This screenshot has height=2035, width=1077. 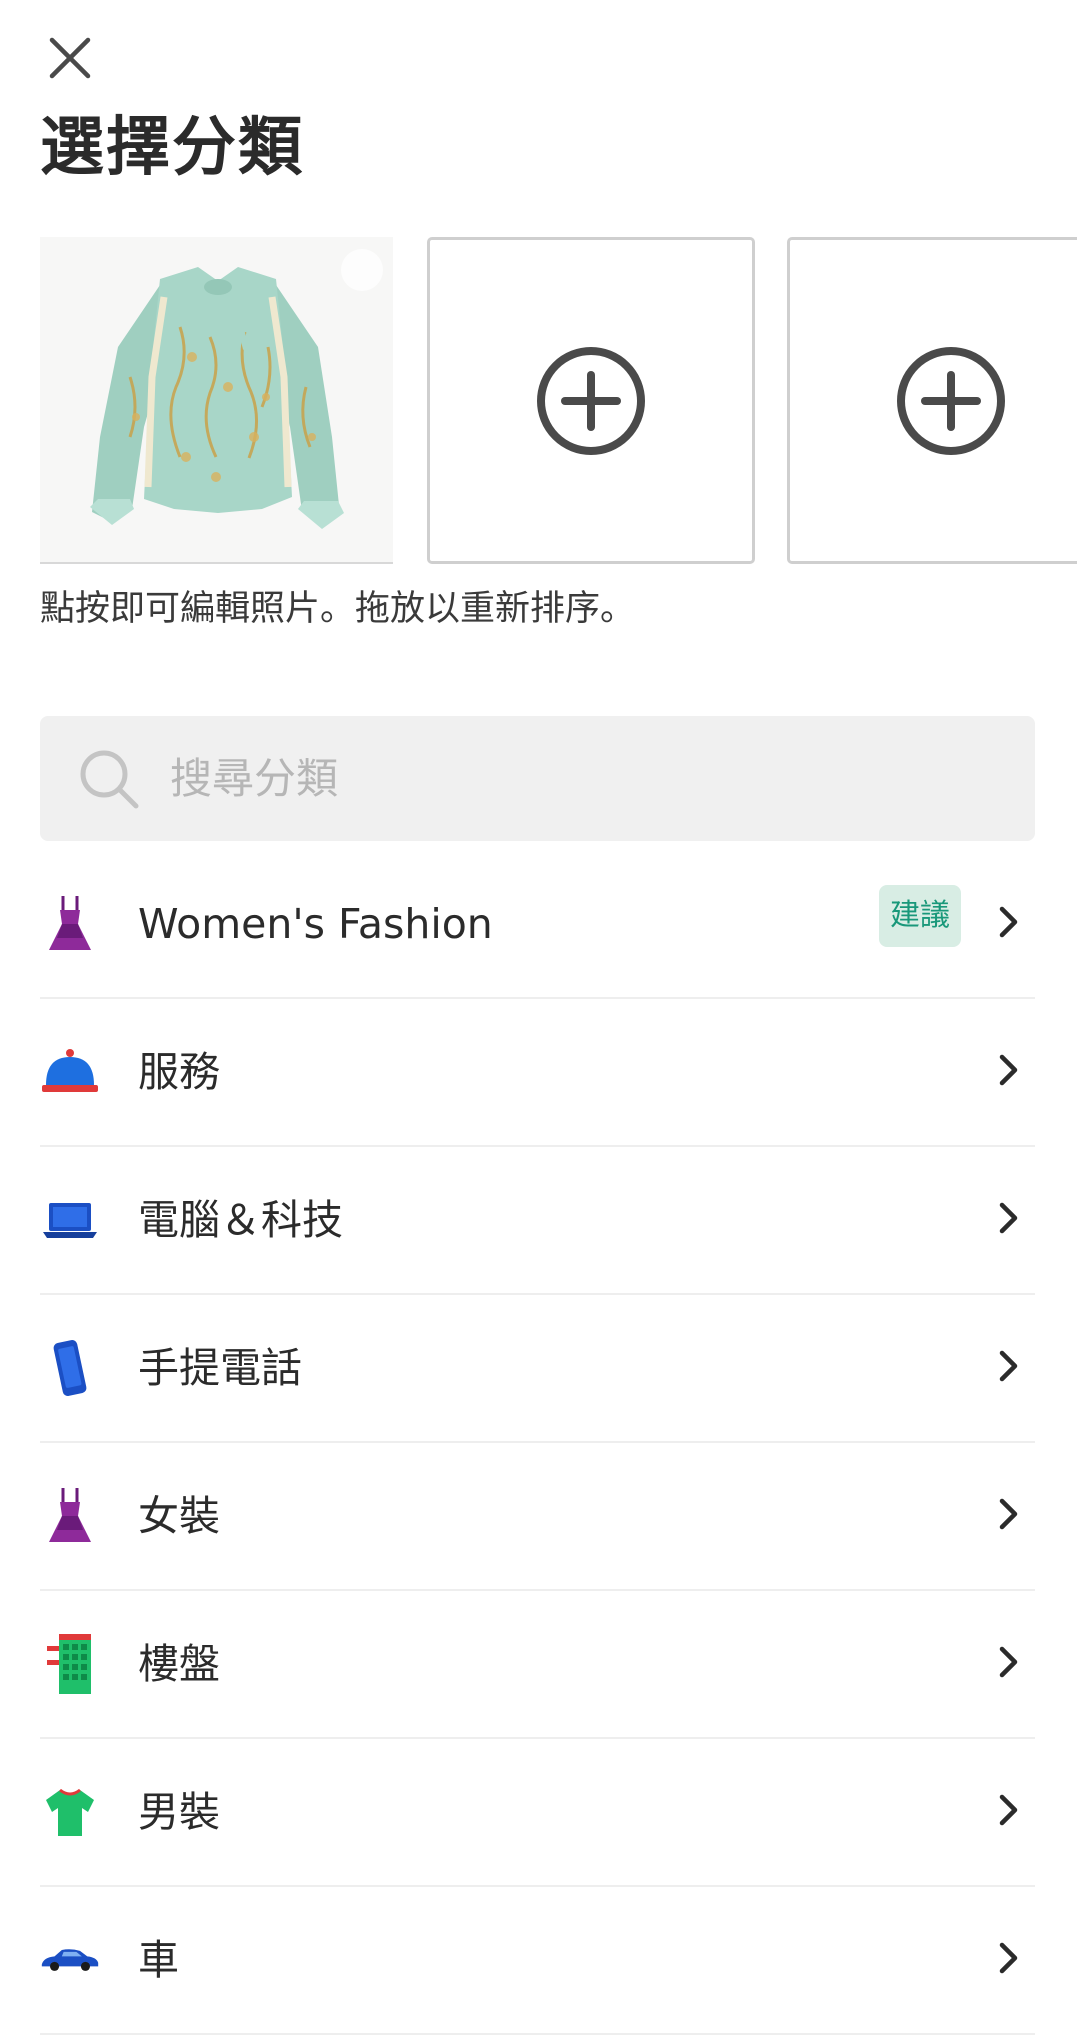 I want to click on suggested-badge: 建議, so click(x=920, y=916).